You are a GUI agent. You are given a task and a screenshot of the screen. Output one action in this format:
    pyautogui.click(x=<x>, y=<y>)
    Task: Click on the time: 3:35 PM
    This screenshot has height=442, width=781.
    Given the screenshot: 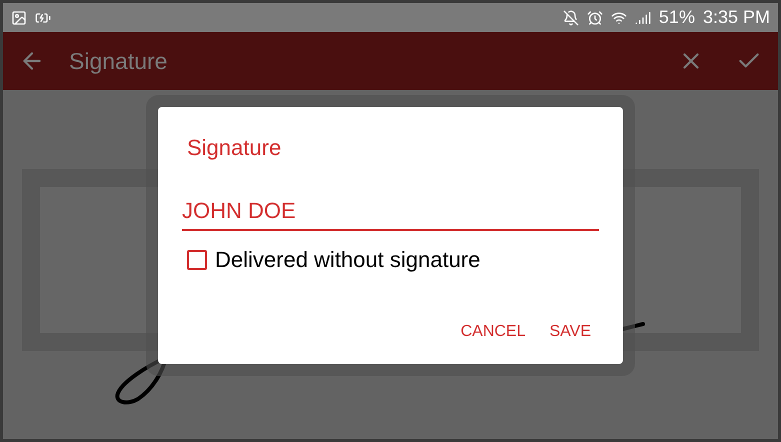 What is the action you would take?
    pyautogui.click(x=736, y=17)
    